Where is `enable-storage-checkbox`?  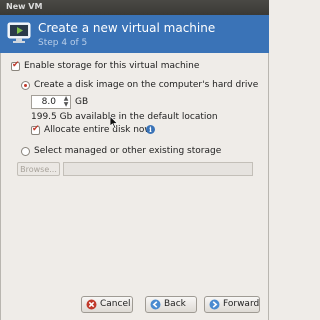
enable-storage-checkbox is located at coordinates (15, 65).